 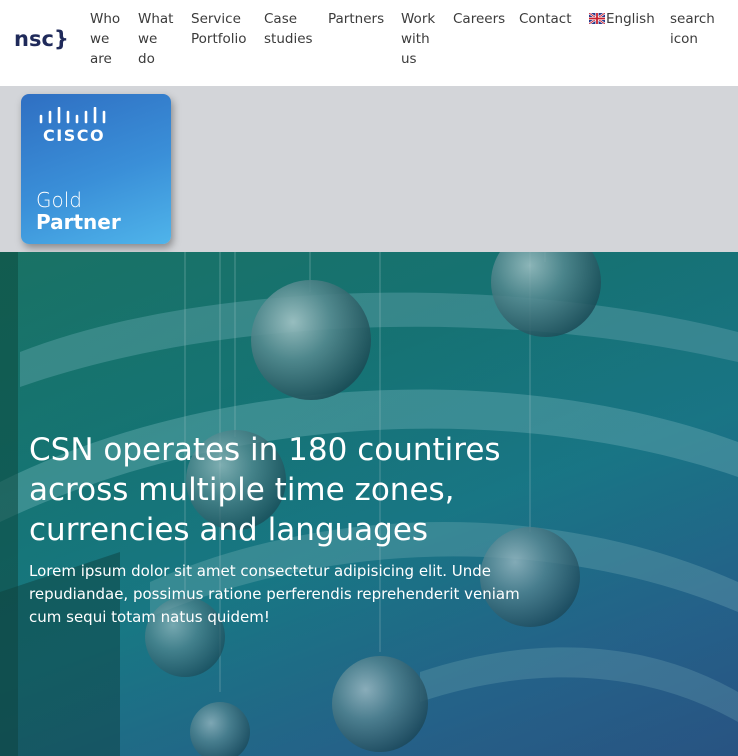 I want to click on svg-text: nsc}, so click(x=41, y=39).